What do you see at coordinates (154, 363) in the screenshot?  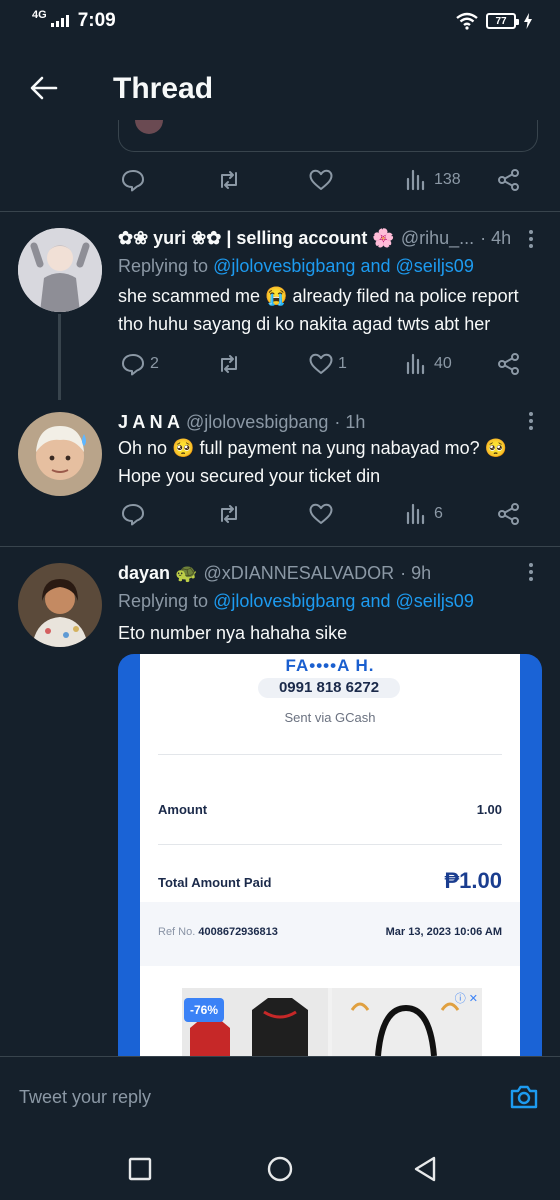 I see `reply-count: 2` at bounding box center [154, 363].